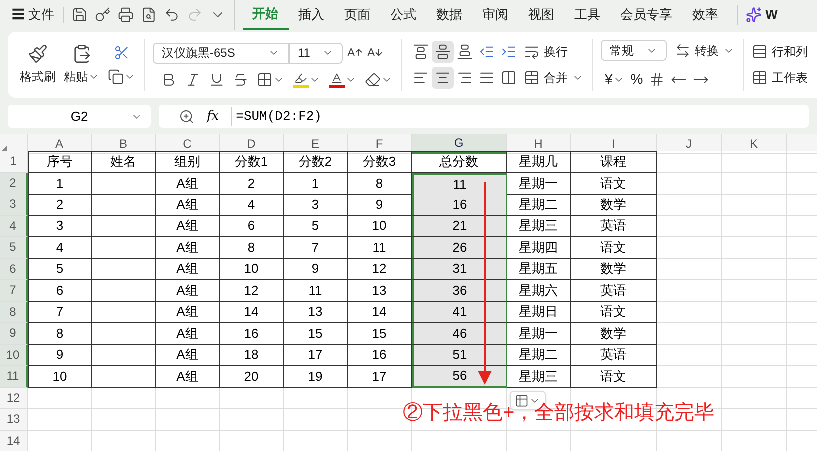  I want to click on cut-icon, so click(122, 53).